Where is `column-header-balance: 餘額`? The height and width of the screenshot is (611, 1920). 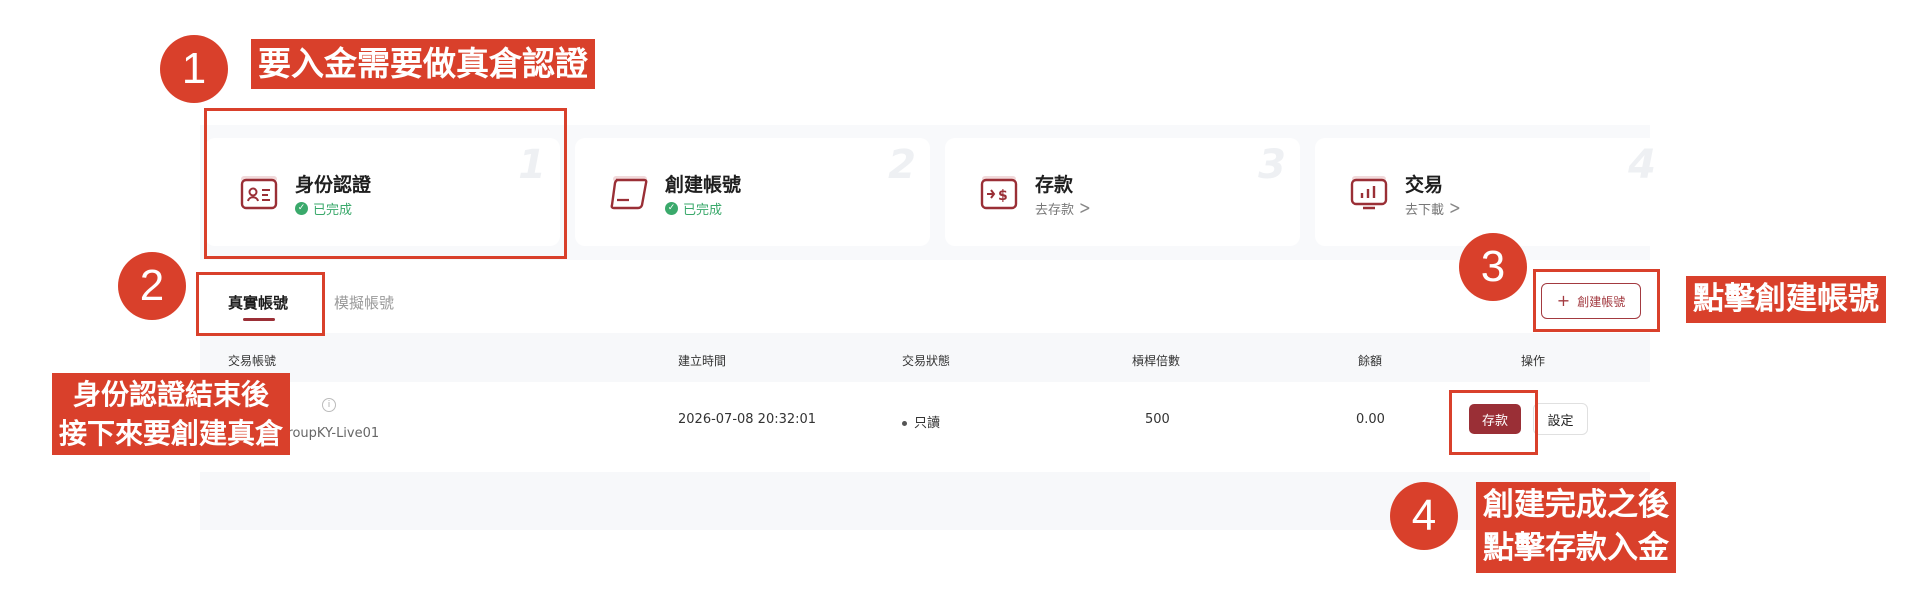
column-header-balance: 餘額 is located at coordinates (1370, 361).